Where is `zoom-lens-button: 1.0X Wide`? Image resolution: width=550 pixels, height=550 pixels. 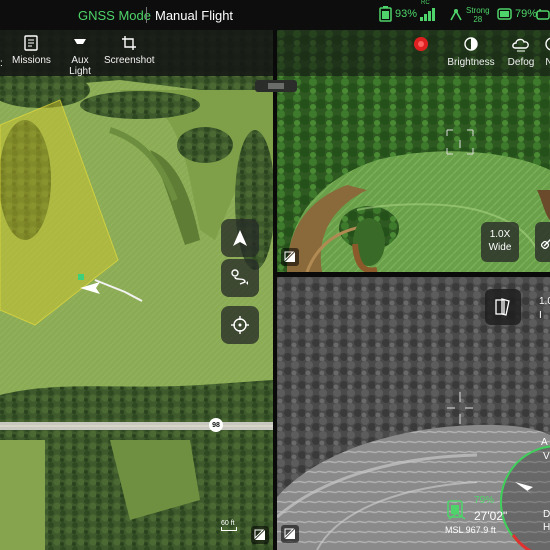
zoom-lens-button: 1.0X Wide is located at coordinates (500, 242).